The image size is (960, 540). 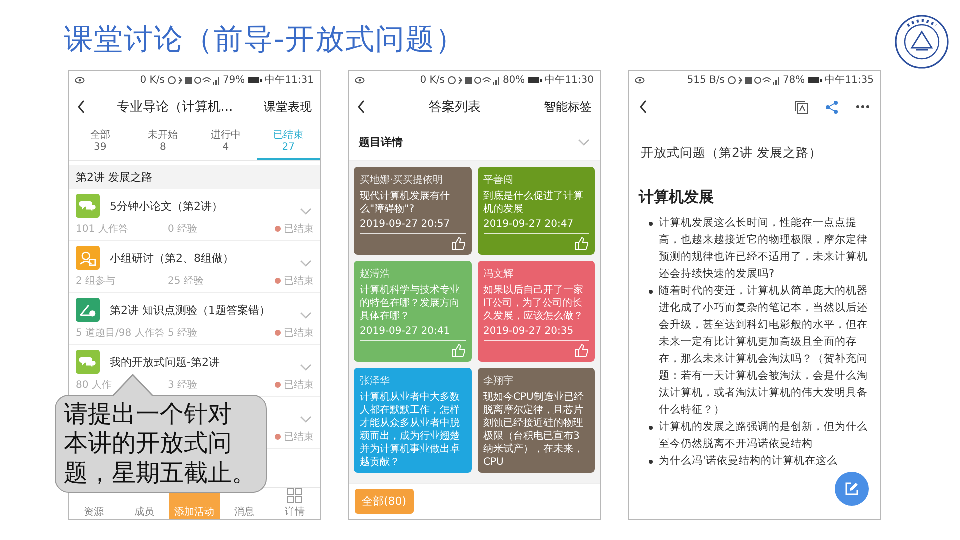 What do you see at coordinates (455, 107) in the screenshot?
I see `screen-title: 答案列表` at bounding box center [455, 107].